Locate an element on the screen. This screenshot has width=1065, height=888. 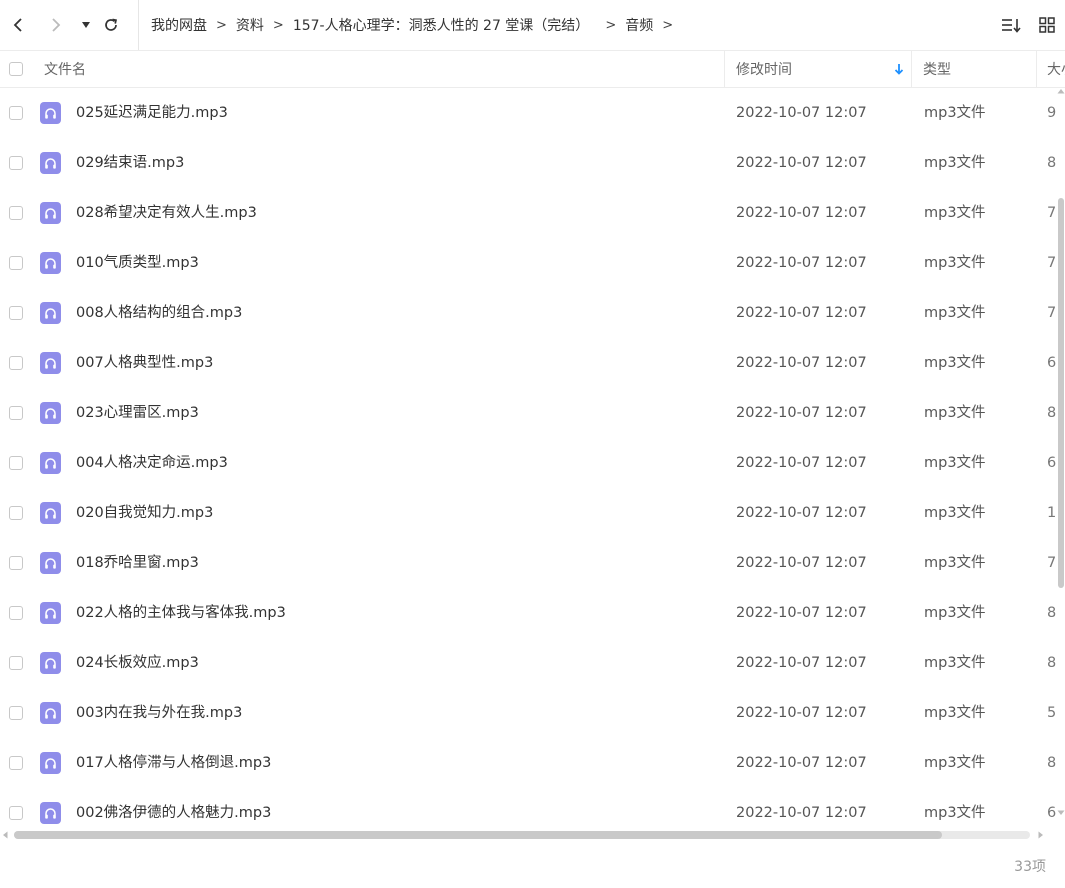
sort-list-icon is located at coordinates (1011, 26).